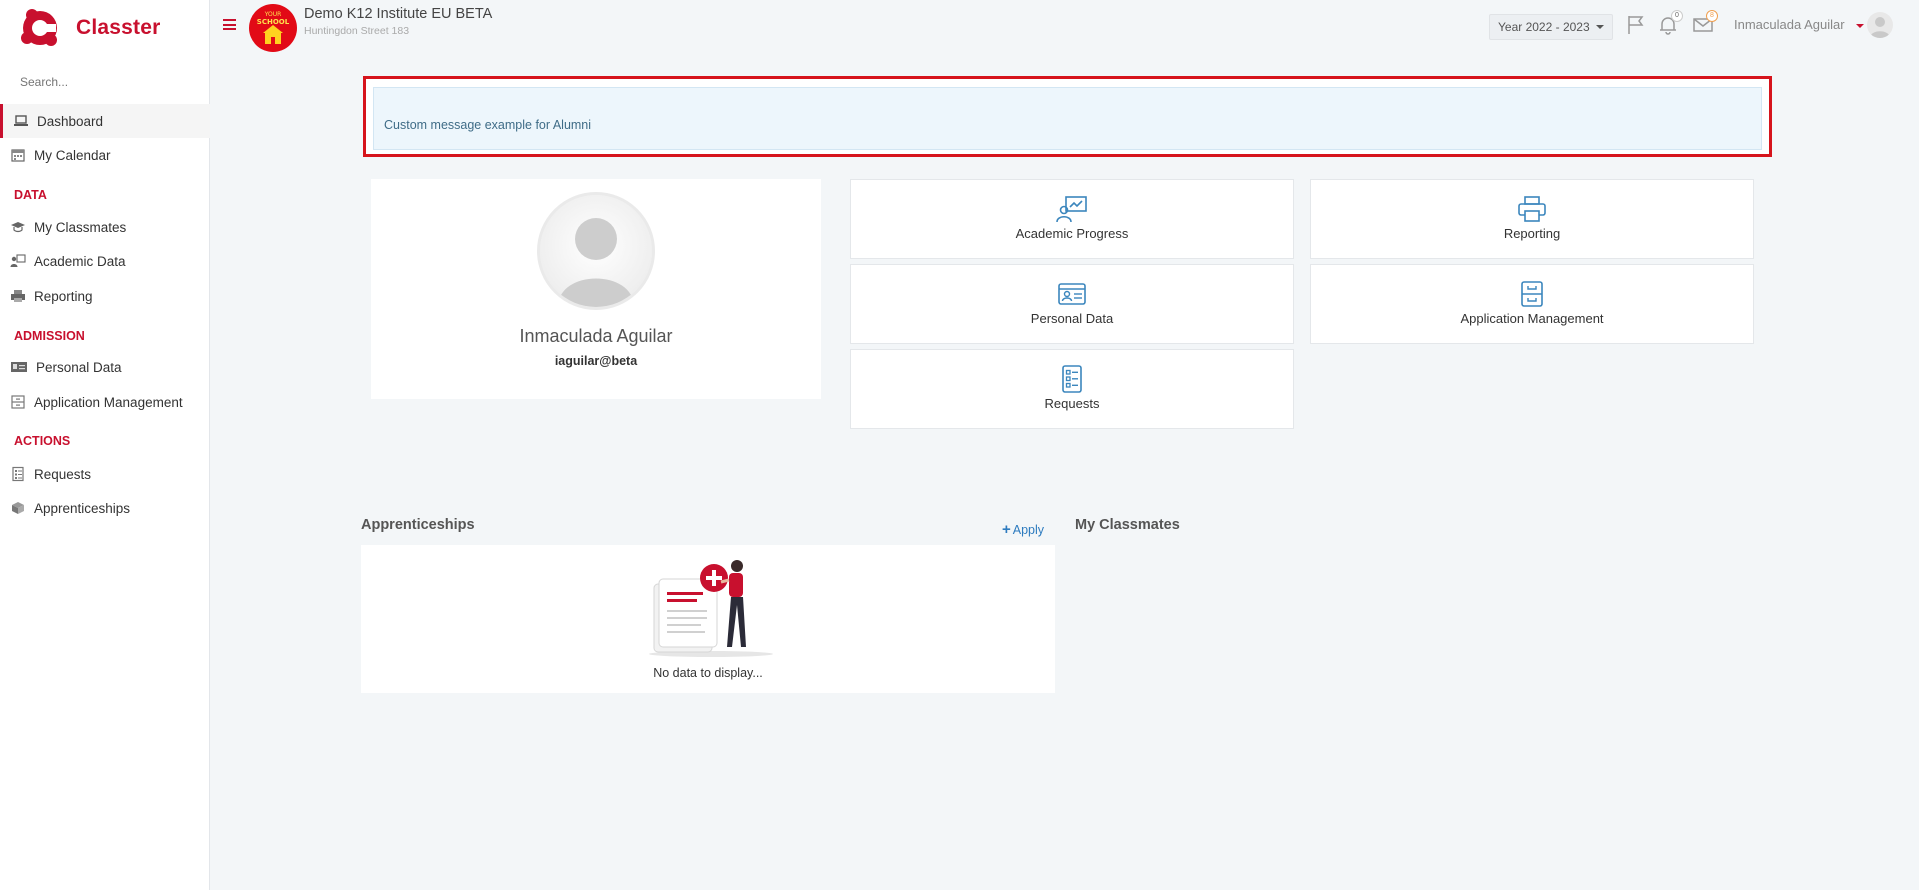  What do you see at coordinates (63, 474) in the screenshot?
I see `sidebar-item-label: Requests` at bounding box center [63, 474].